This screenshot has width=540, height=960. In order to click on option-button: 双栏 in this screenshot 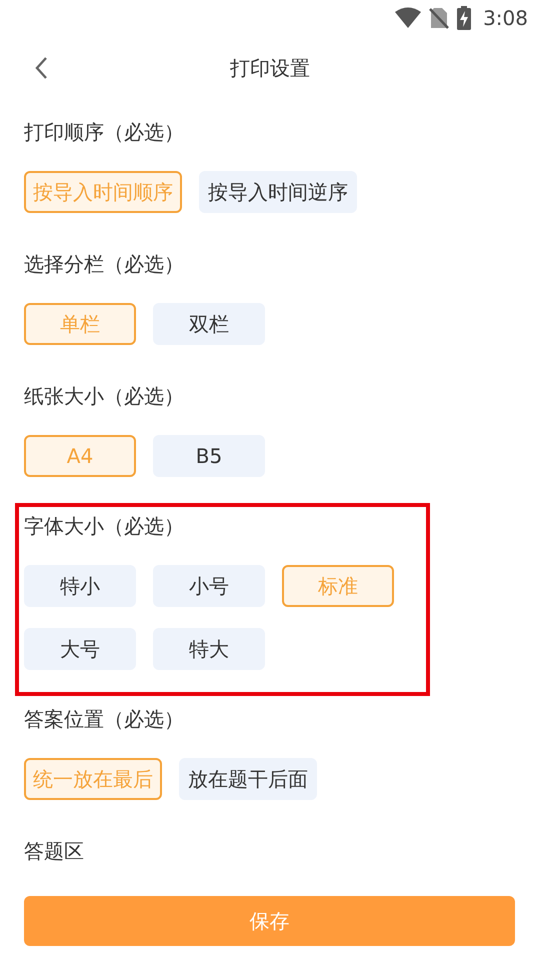, I will do `click(209, 324)`.